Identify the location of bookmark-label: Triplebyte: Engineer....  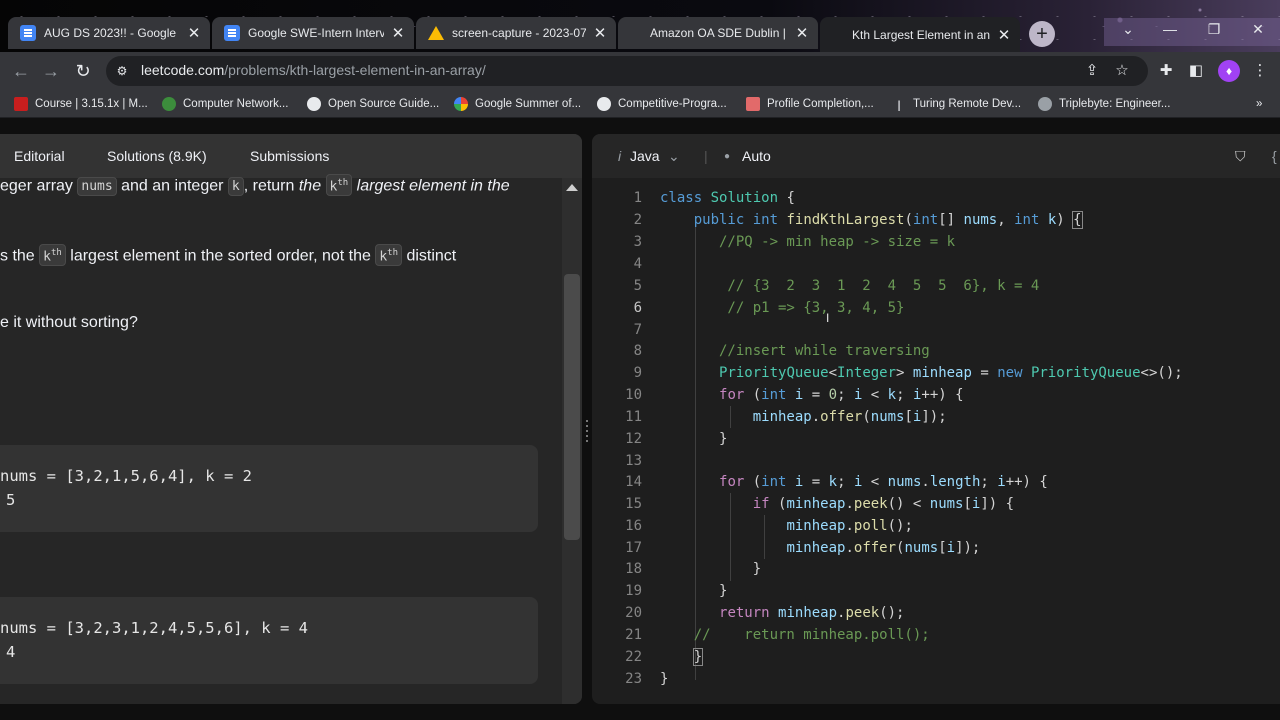
(1115, 104).